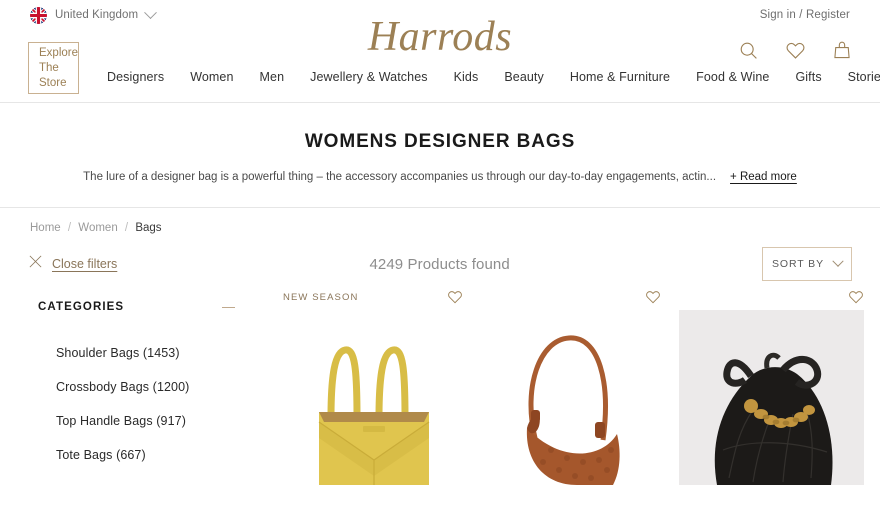 The width and height of the screenshot is (880, 517). I want to click on sign-in-register-link: Sign in / Register, so click(805, 15).